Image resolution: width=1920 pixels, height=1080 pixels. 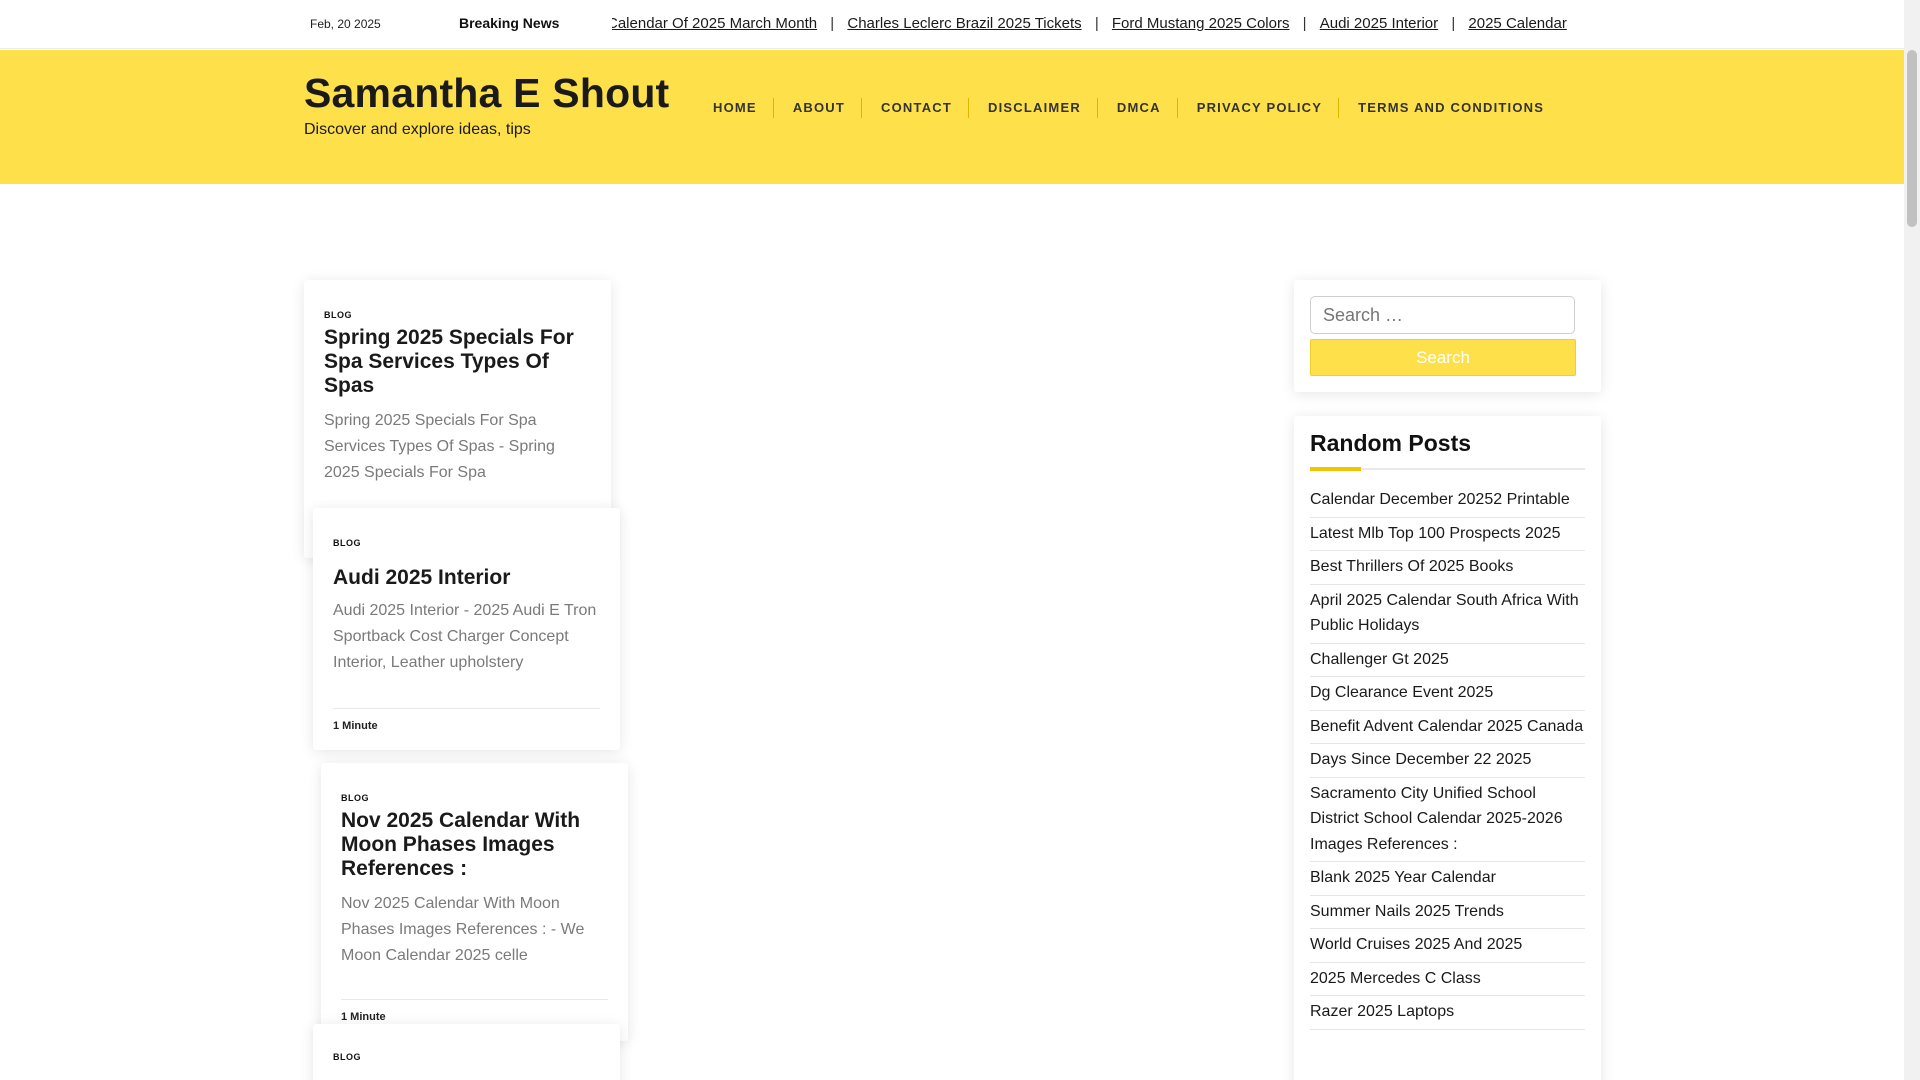 I want to click on nav-privacy-policy: PRIVACY POLICY, so click(x=1259, y=108).